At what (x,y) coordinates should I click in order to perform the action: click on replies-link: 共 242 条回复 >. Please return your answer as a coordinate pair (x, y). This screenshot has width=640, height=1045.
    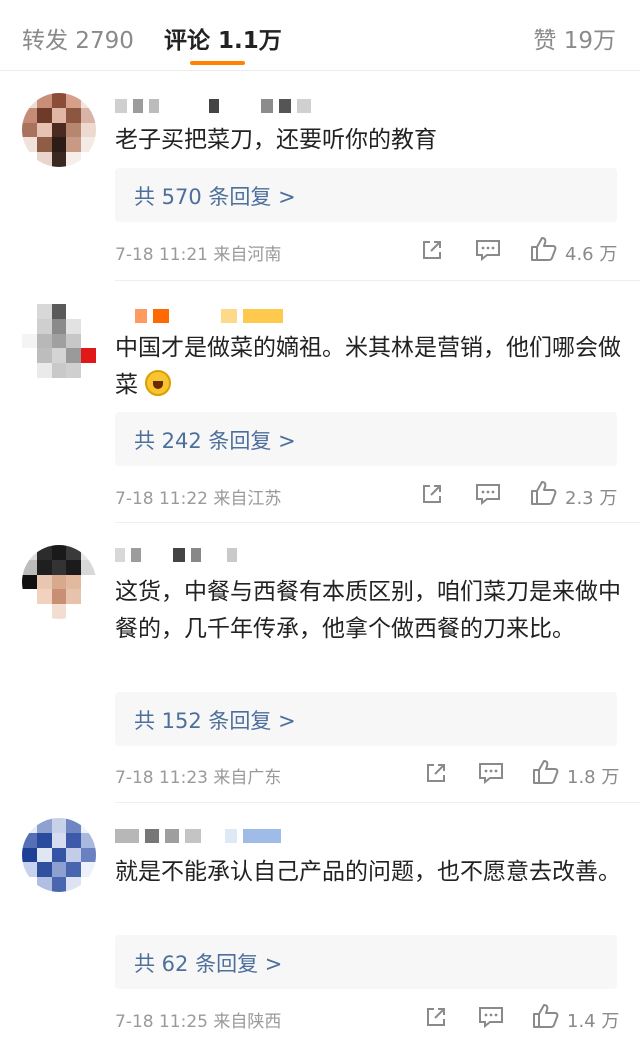
    Looking at the image, I should click on (366, 439).